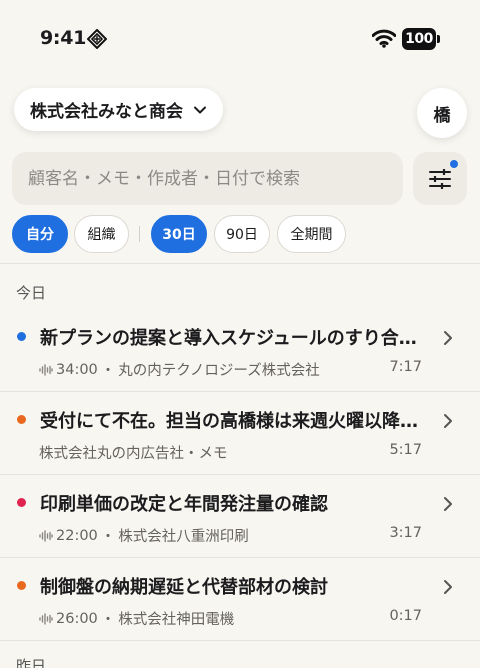 This screenshot has height=668, width=480. Describe the element at coordinates (405, 450) in the screenshot. I see `item-duration: 5:17` at that location.